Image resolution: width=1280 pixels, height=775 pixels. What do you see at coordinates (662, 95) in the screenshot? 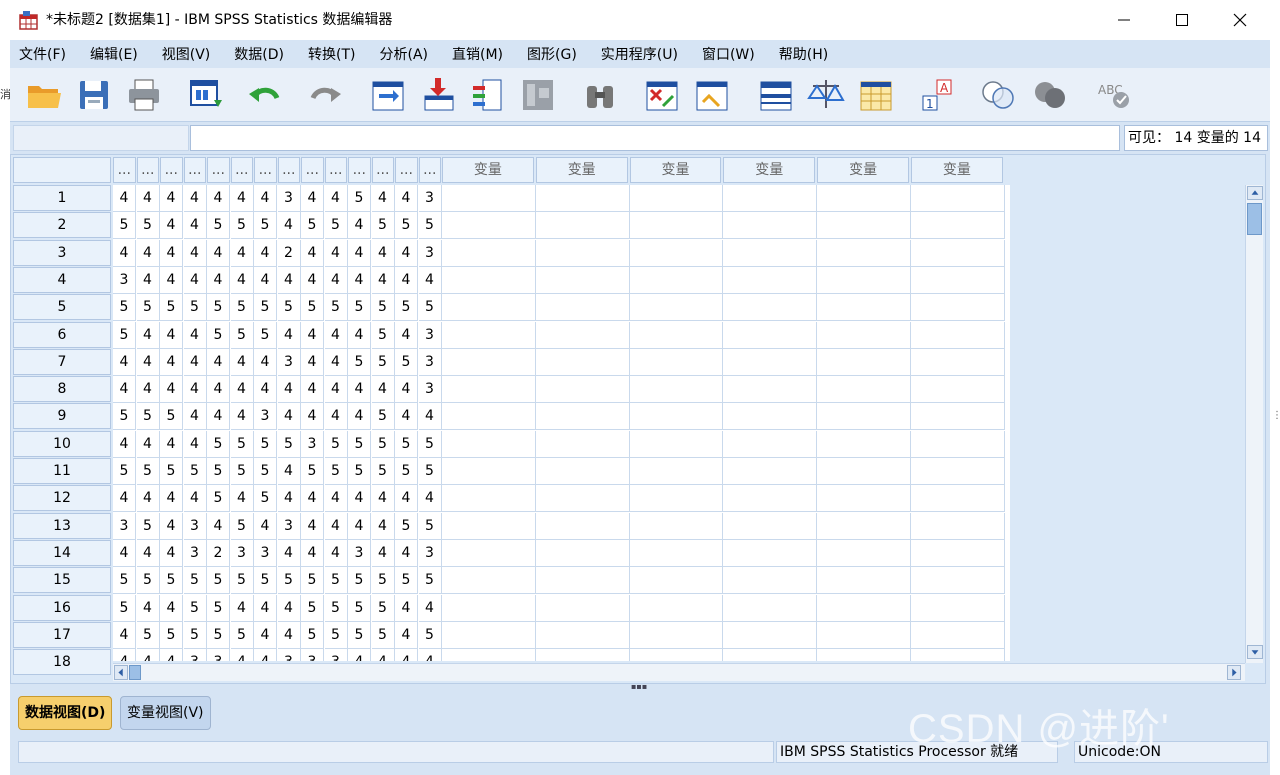
I see `insert-cases-button` at bounding box center [662, 95].